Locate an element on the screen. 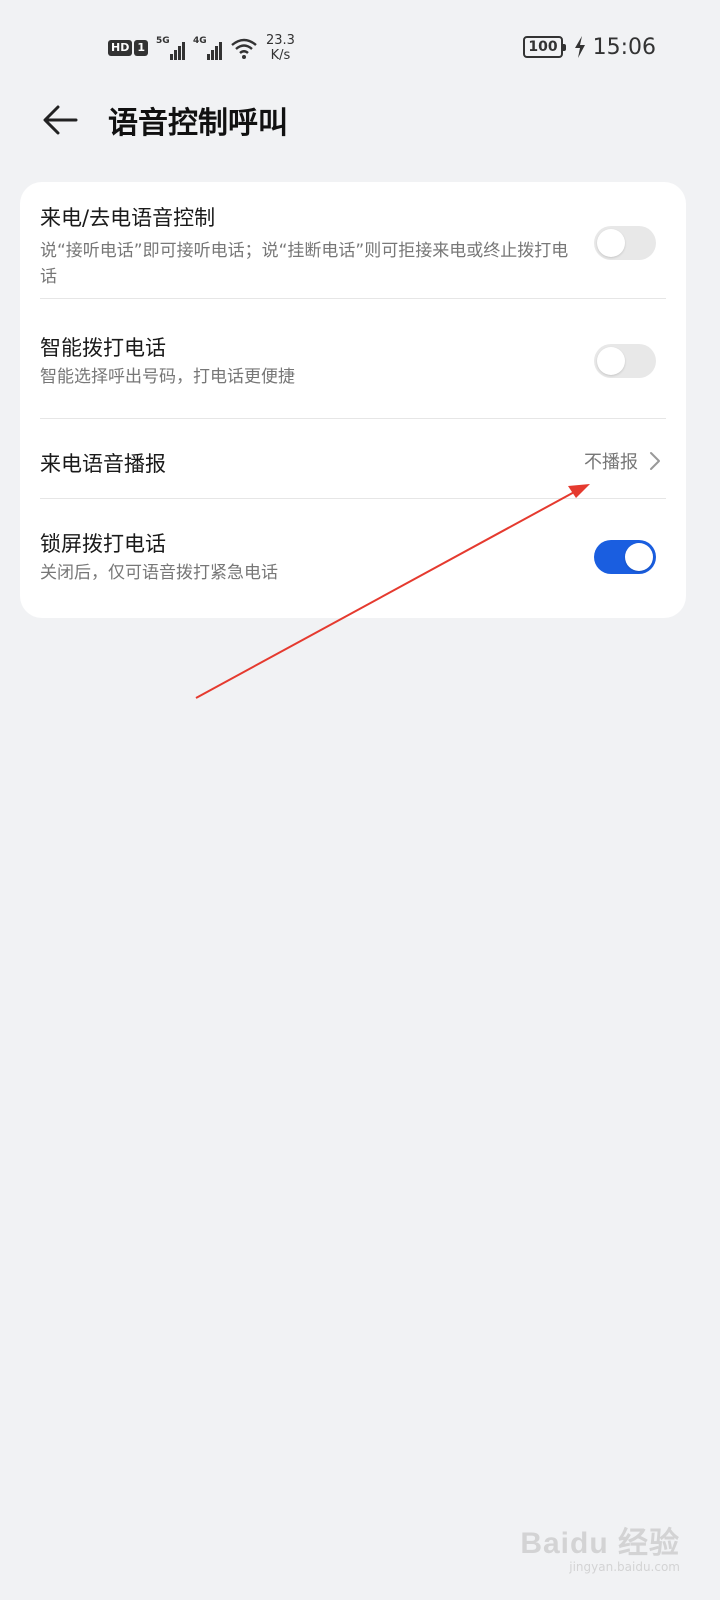 The height and width of the screenshot is (1600, 720). setting-value: 不播报 is located at coordinates (611, 462).